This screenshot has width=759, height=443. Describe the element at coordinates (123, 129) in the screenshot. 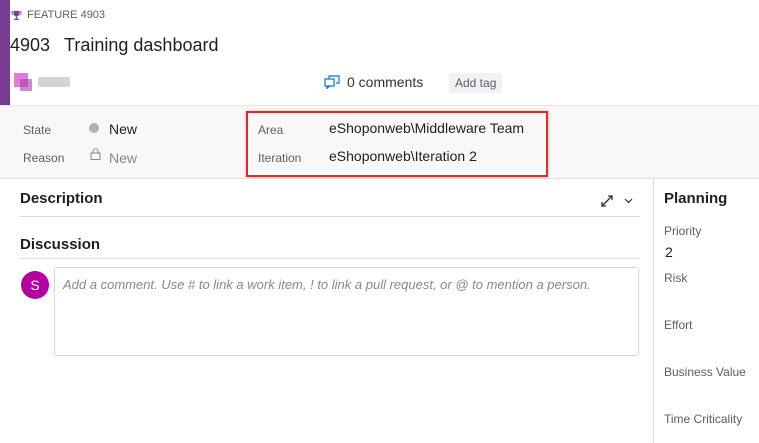

I see `state-value: New` at that location.